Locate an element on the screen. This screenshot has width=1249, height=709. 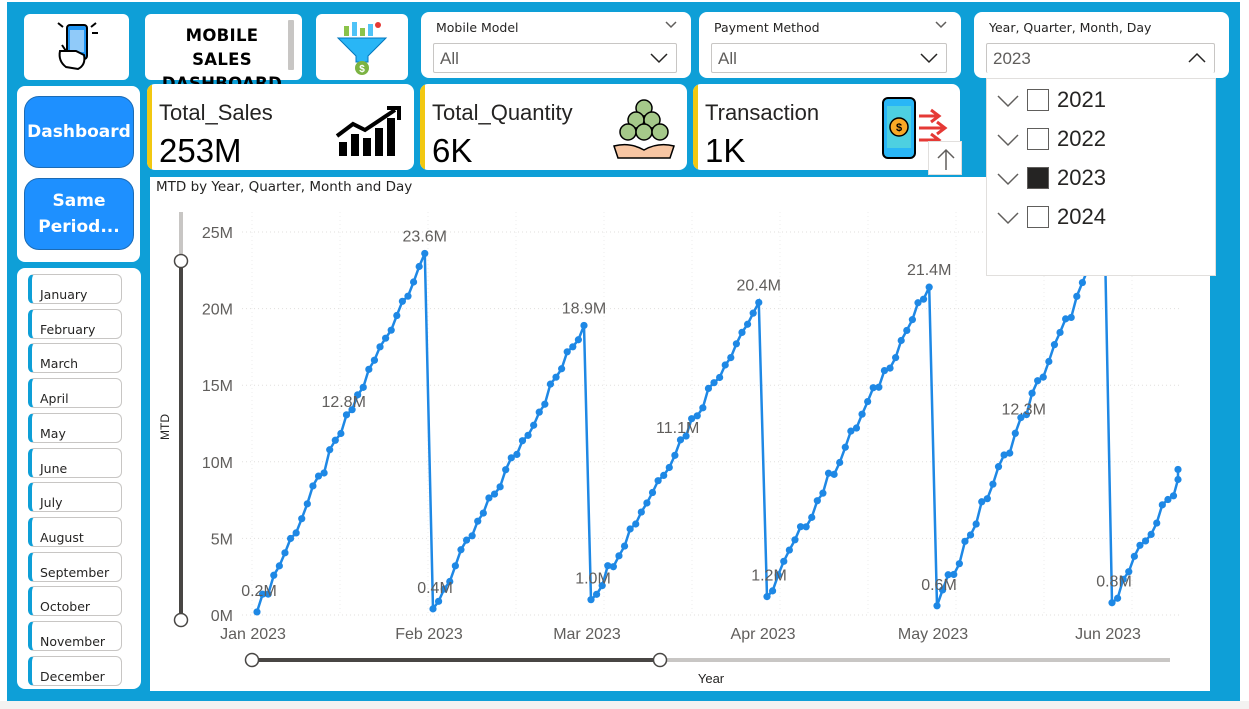
date-option-2024: 2024 is located at coordinates (1102, 219).